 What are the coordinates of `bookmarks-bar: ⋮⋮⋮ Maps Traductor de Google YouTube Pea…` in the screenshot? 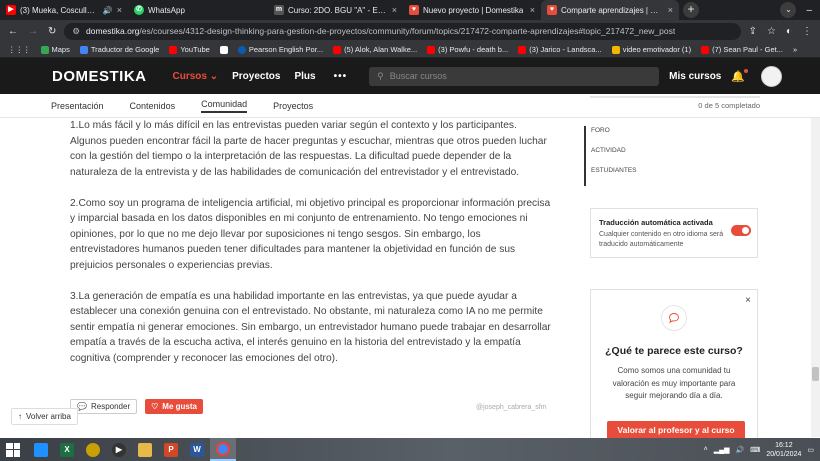 It's located at (410, 50).